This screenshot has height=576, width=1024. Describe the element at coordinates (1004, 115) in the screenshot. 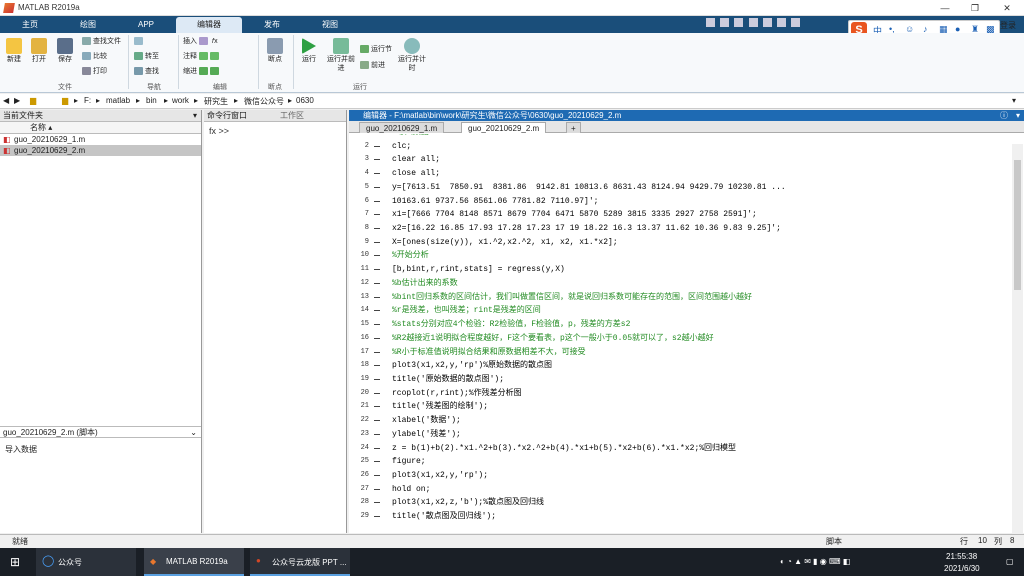

I see `info-icon: ⓘ` at that location.